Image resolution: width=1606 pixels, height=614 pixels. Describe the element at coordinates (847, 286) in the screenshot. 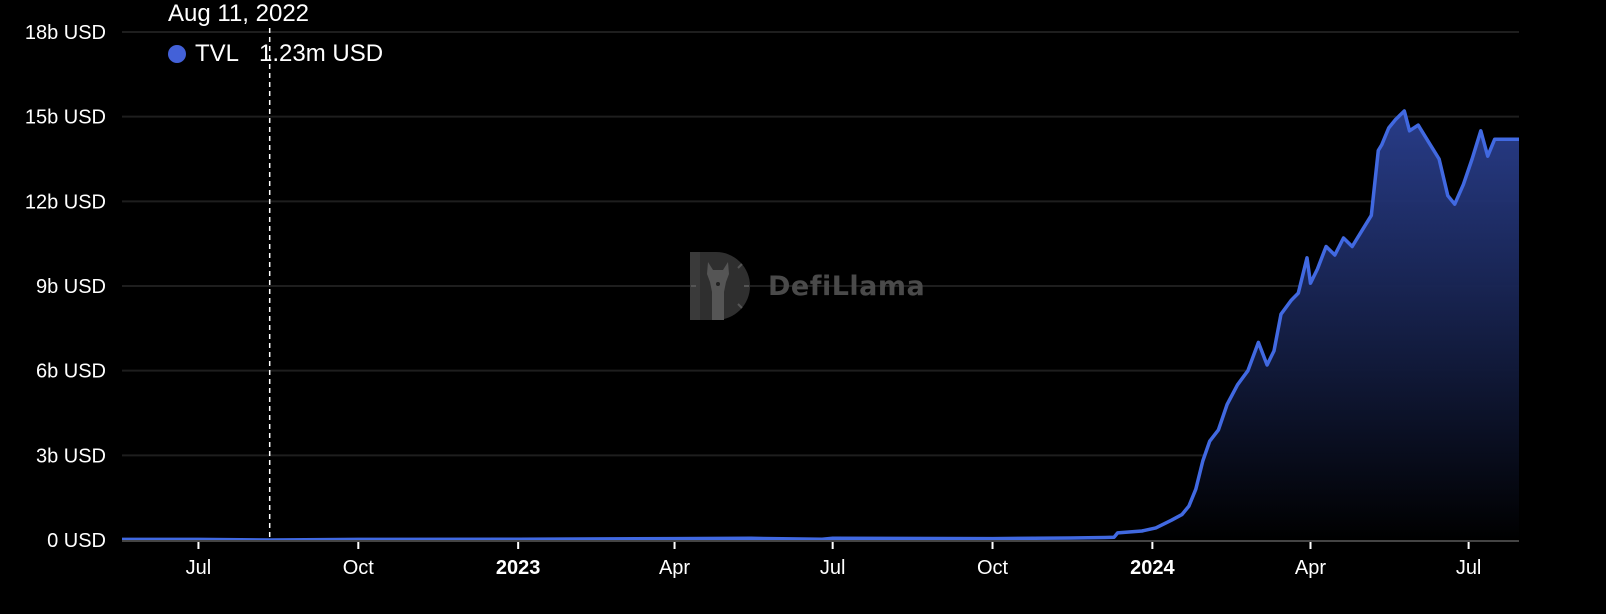

I see `watermark-text: DefiLlama` at that location.